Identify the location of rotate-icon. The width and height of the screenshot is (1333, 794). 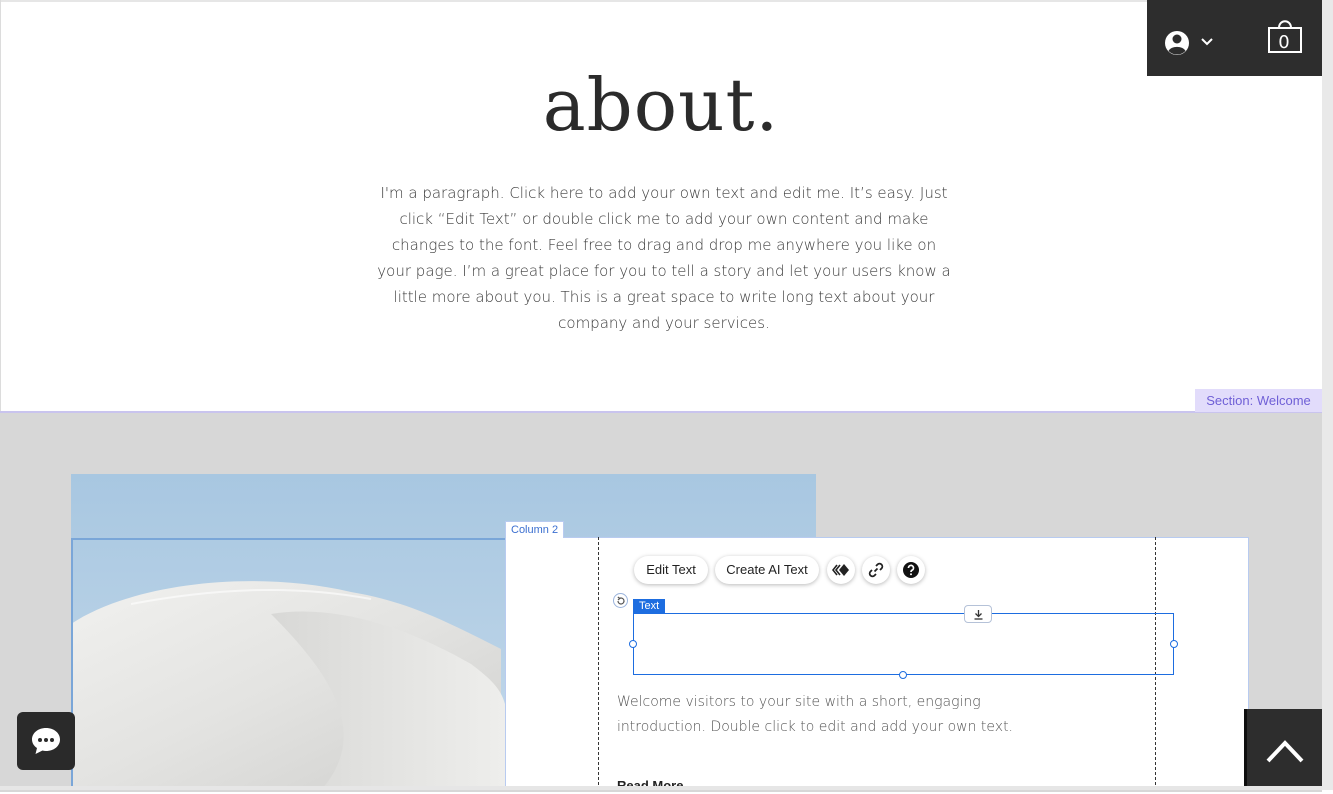
(621, 600).